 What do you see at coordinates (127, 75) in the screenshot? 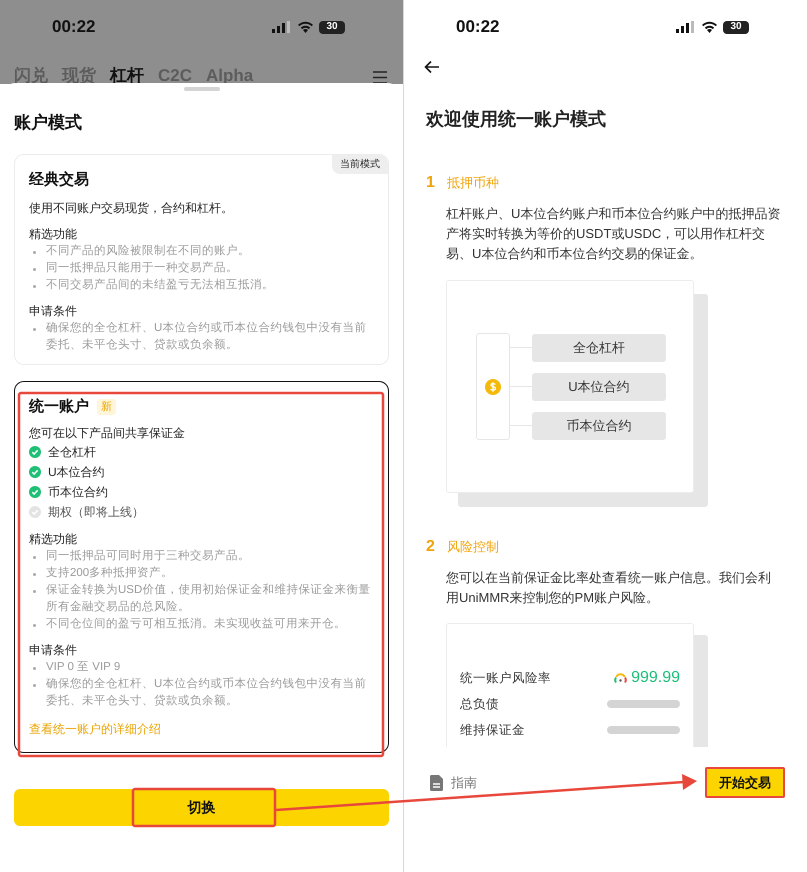
I see `tab: 杠杆` at bounding box center [127, 75].